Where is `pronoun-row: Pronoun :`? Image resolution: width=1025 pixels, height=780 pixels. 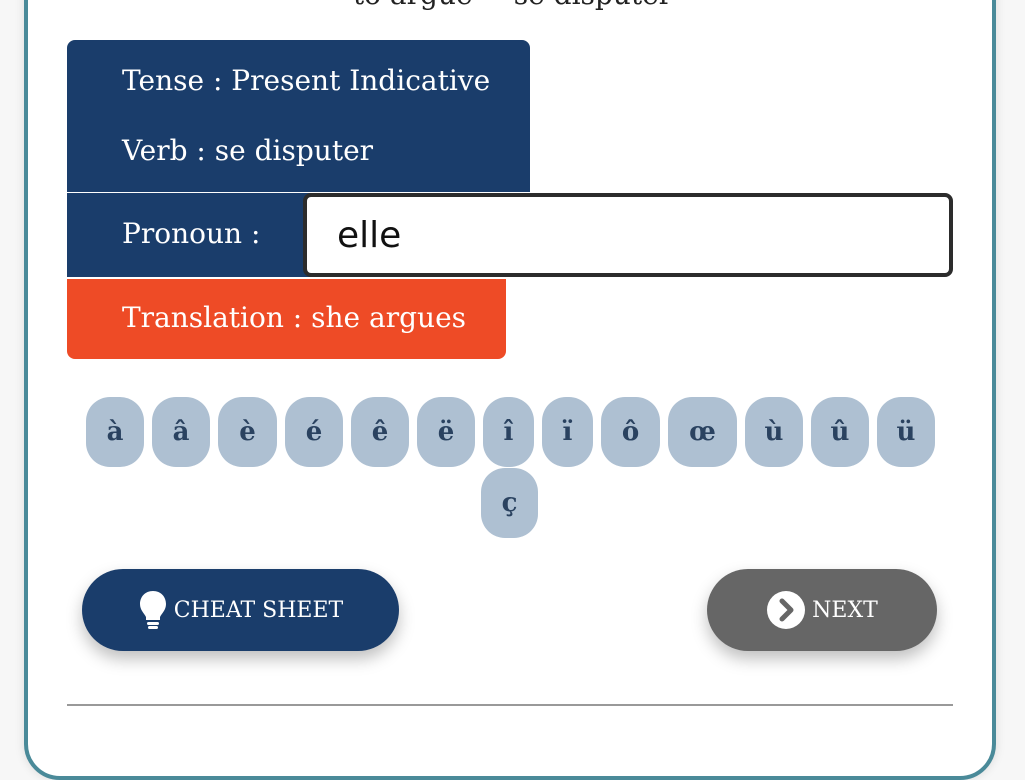
pronoun-row: Pronoun : is located at coordinates (510, 235).